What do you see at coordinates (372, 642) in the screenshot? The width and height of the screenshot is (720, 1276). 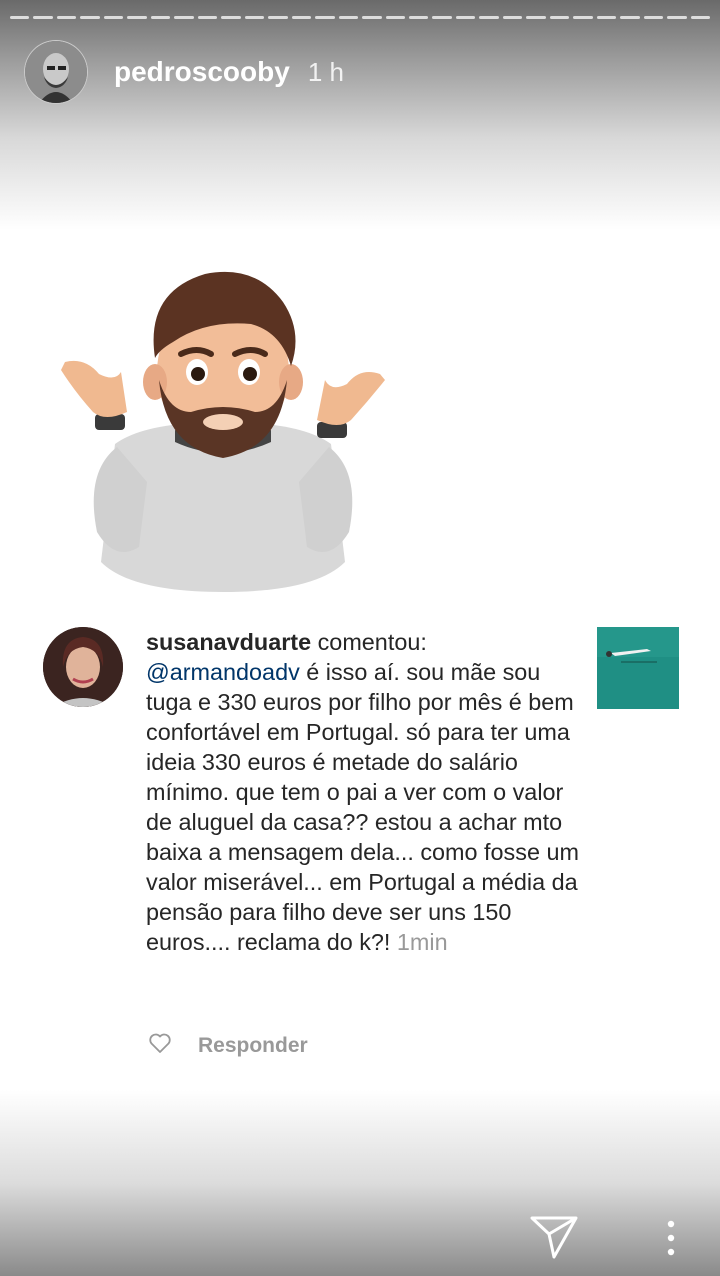 I see `comment-action: comentou:` at bounding box center [372, 642].